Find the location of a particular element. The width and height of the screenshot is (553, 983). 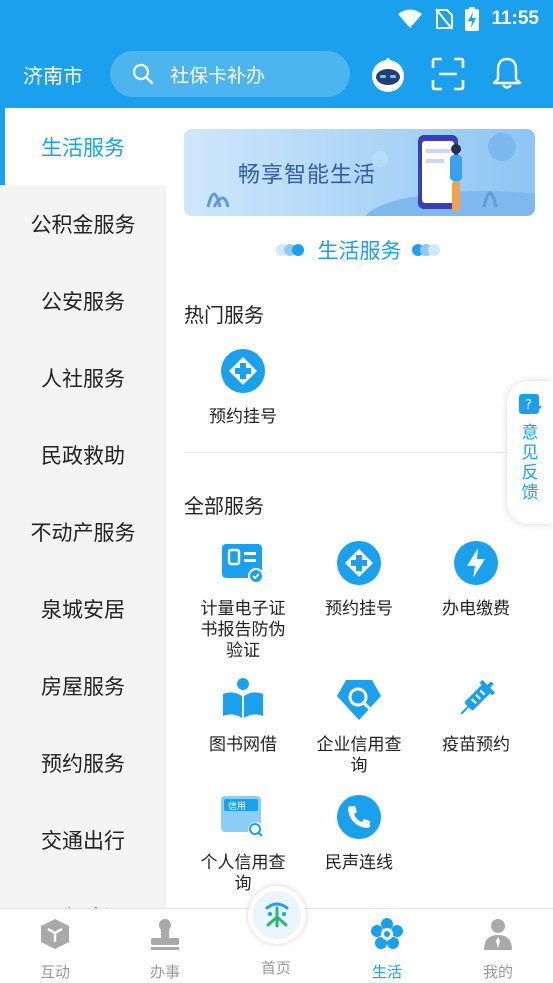

feedback-label: 意见反馈 is located at coordinates (530, 463).